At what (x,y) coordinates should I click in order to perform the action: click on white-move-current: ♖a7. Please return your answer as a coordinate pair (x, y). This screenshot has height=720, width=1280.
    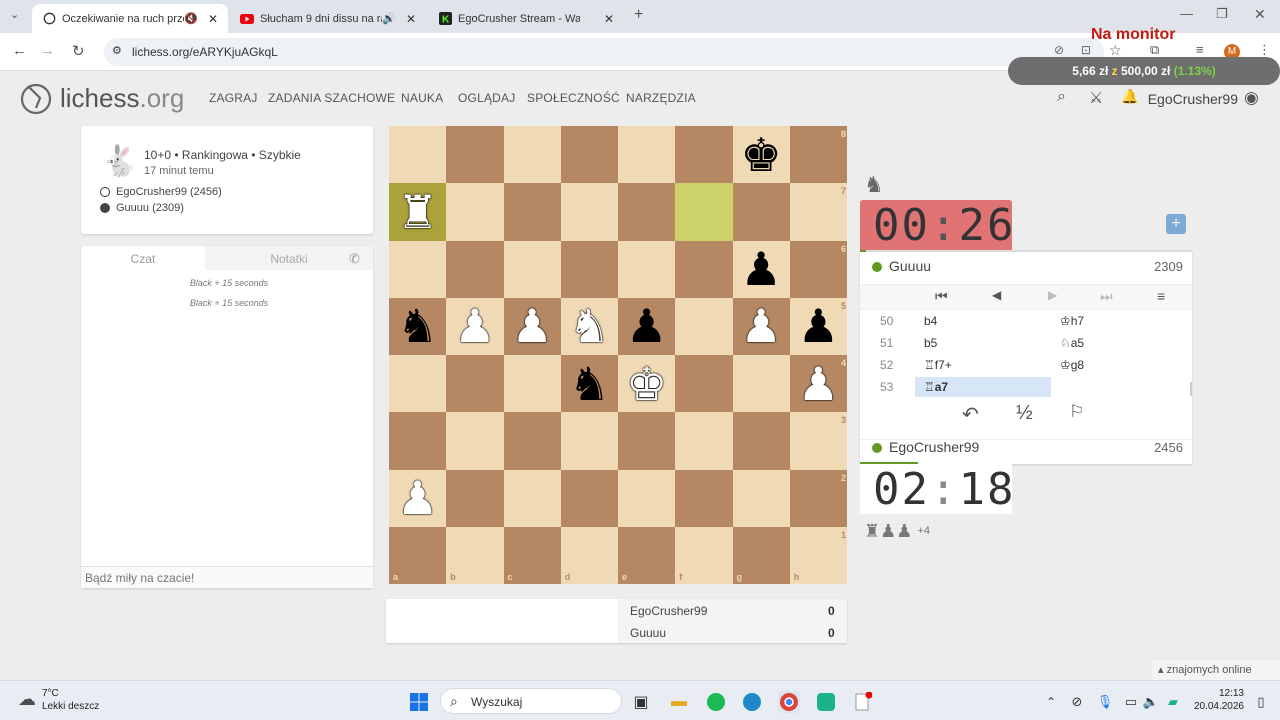
    Looking at the image, I should click on (936, 387).